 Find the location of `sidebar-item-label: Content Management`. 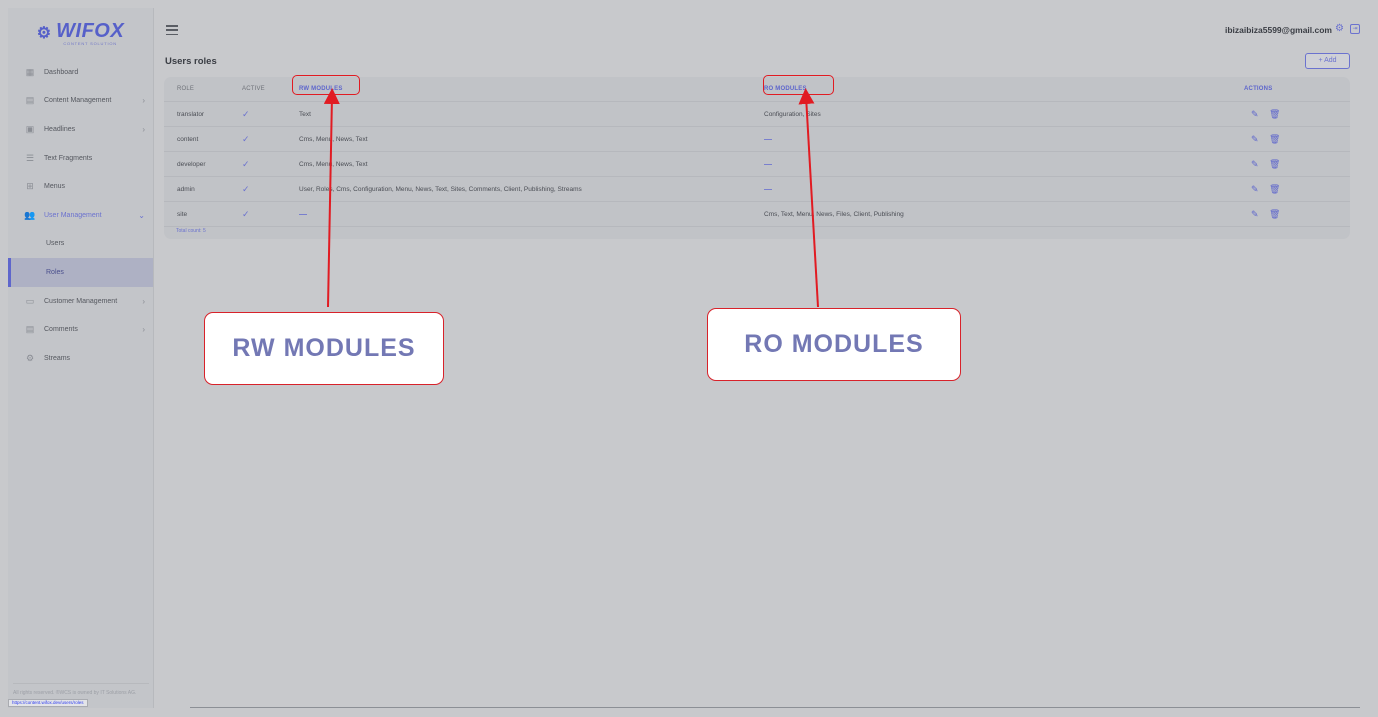

sidebar-item-label: Content Management is located at coordinates (78, 101).